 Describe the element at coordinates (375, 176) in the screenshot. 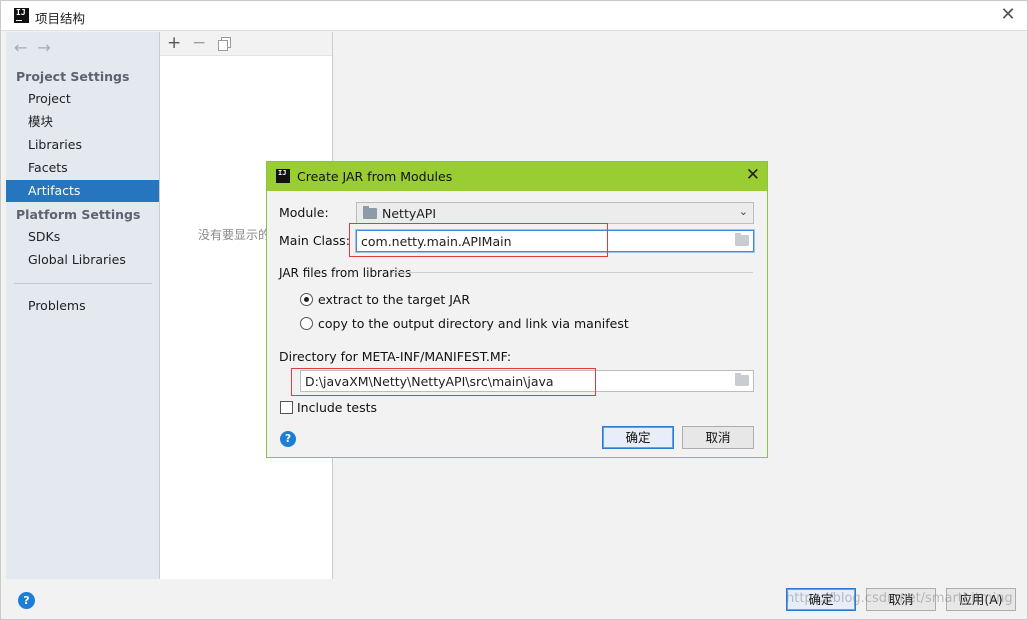

I see `dialog-title: Create JAR from Modules` at that location.